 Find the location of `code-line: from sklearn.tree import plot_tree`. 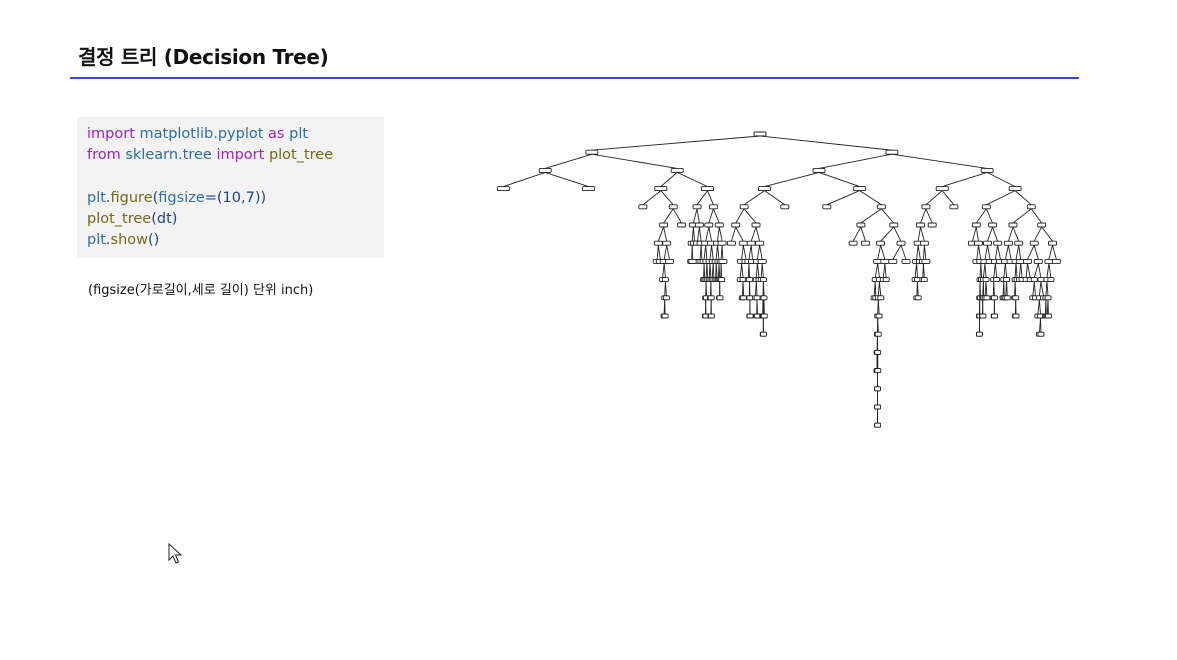

code-line: from sklearn.tree import plot_tree is located at coordinates (235, 155).